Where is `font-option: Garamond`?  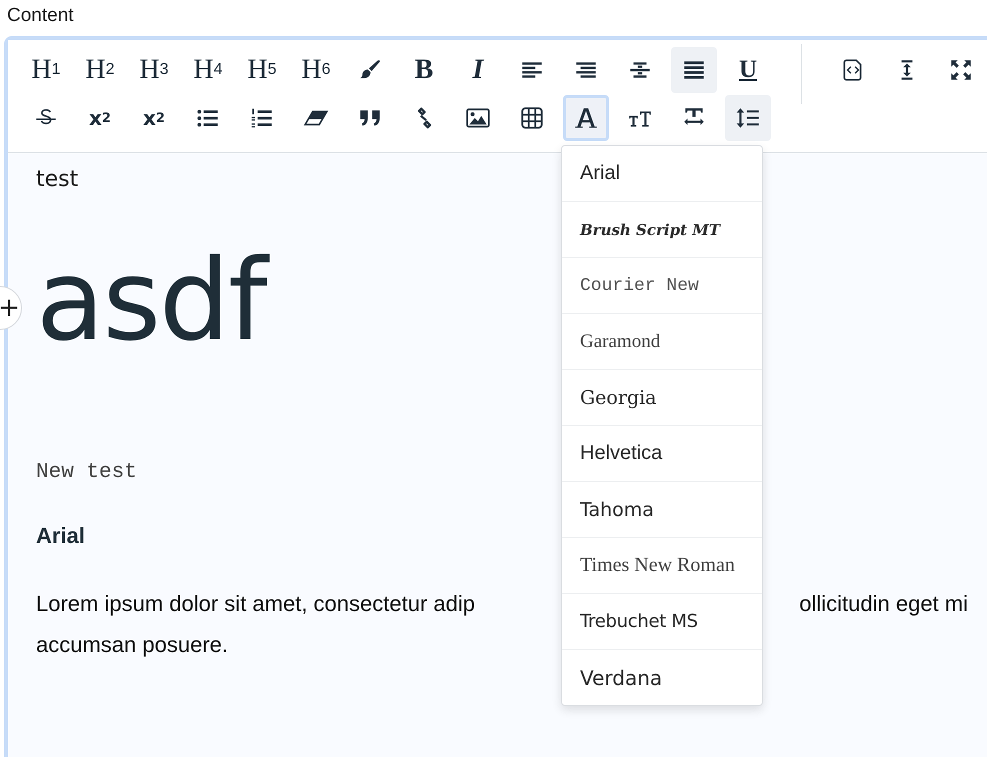 font-option: Garamond is located at coordinates (662, 341).